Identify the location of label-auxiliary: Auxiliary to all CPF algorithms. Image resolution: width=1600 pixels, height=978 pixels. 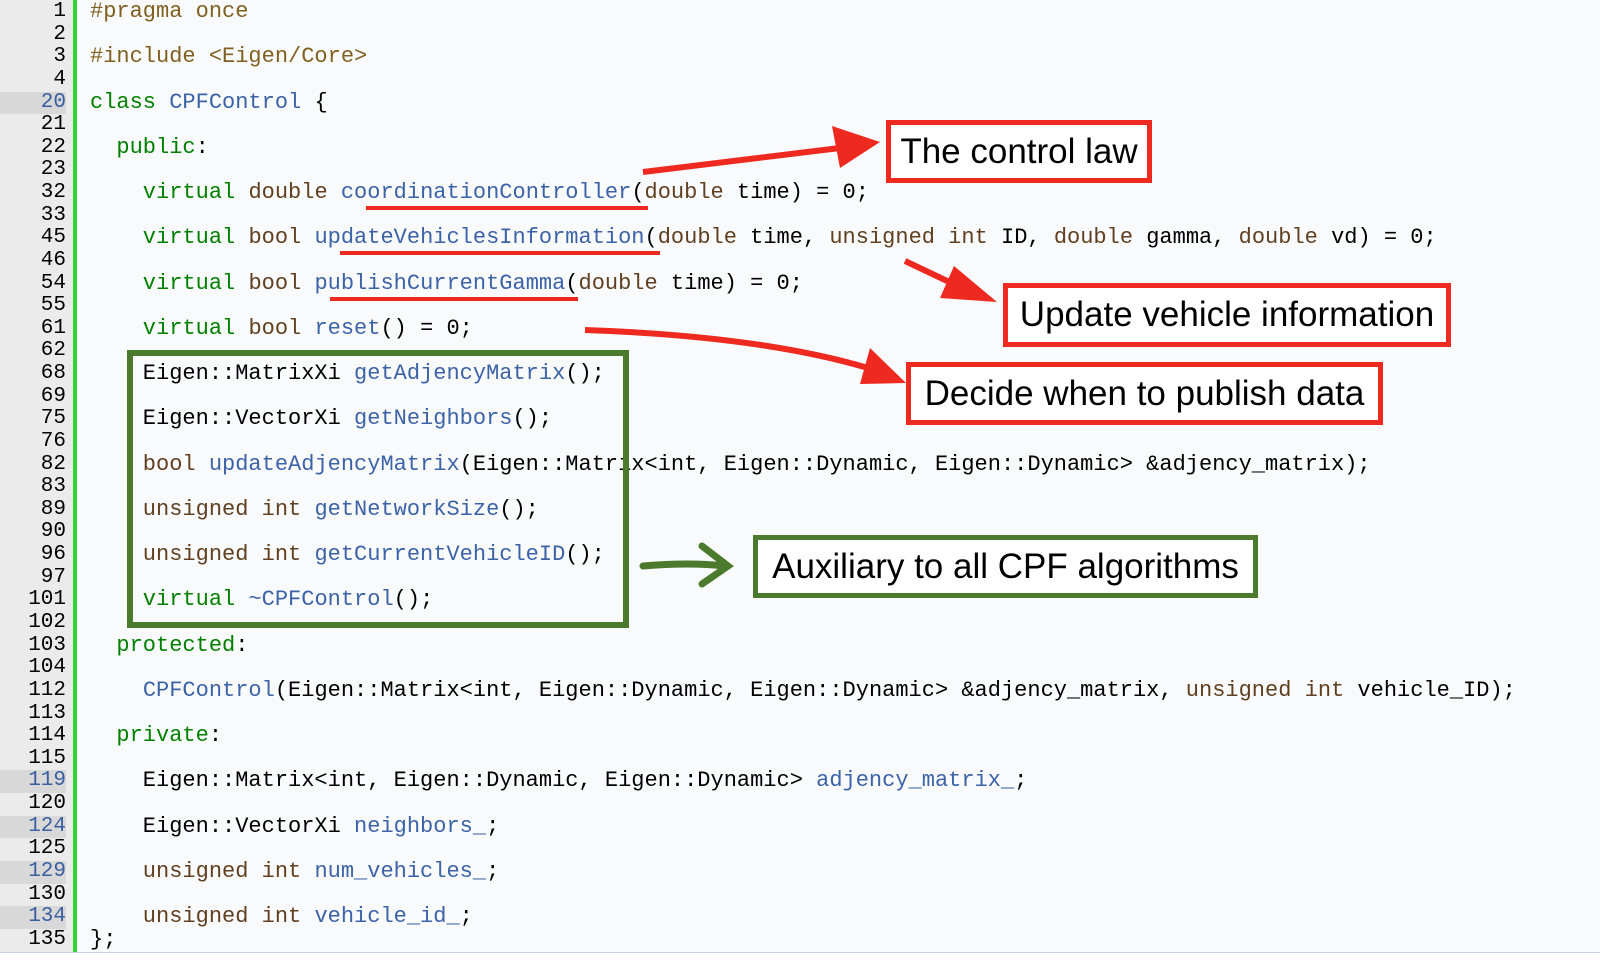
(1005, 566).